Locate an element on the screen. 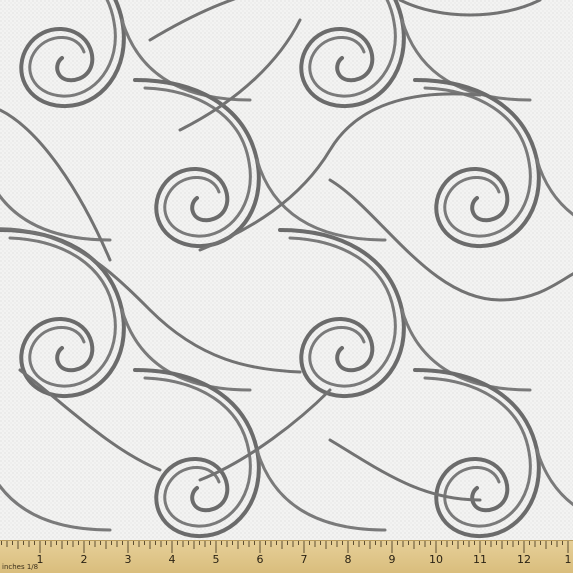  measuring-ruler: 1 2 3 4 5 6 7 8 9 10 11 12 1 inches 1/8 is located at coordinates (286, 556).